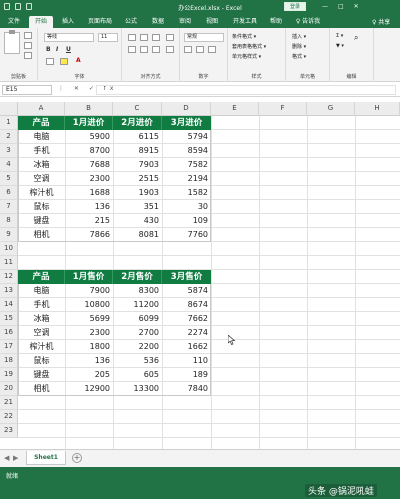 Image resolution: width=400 pixels, height=499 pixels. What do you see at coordinates (18, 6) in the screenshot?
I see `undo-icon` at bounding box center [18, 6].